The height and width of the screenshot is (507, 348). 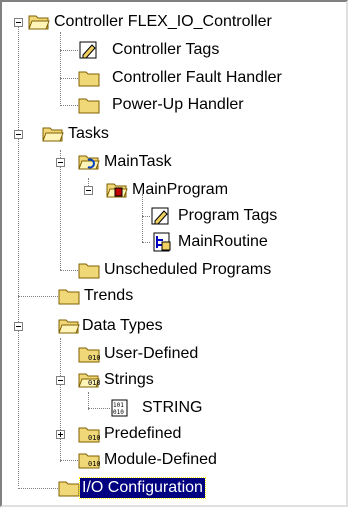 What do you see at coordinates (129, 379) in the screenshot?
I see `tree-label: Strings` at bounding box center [129, 379].